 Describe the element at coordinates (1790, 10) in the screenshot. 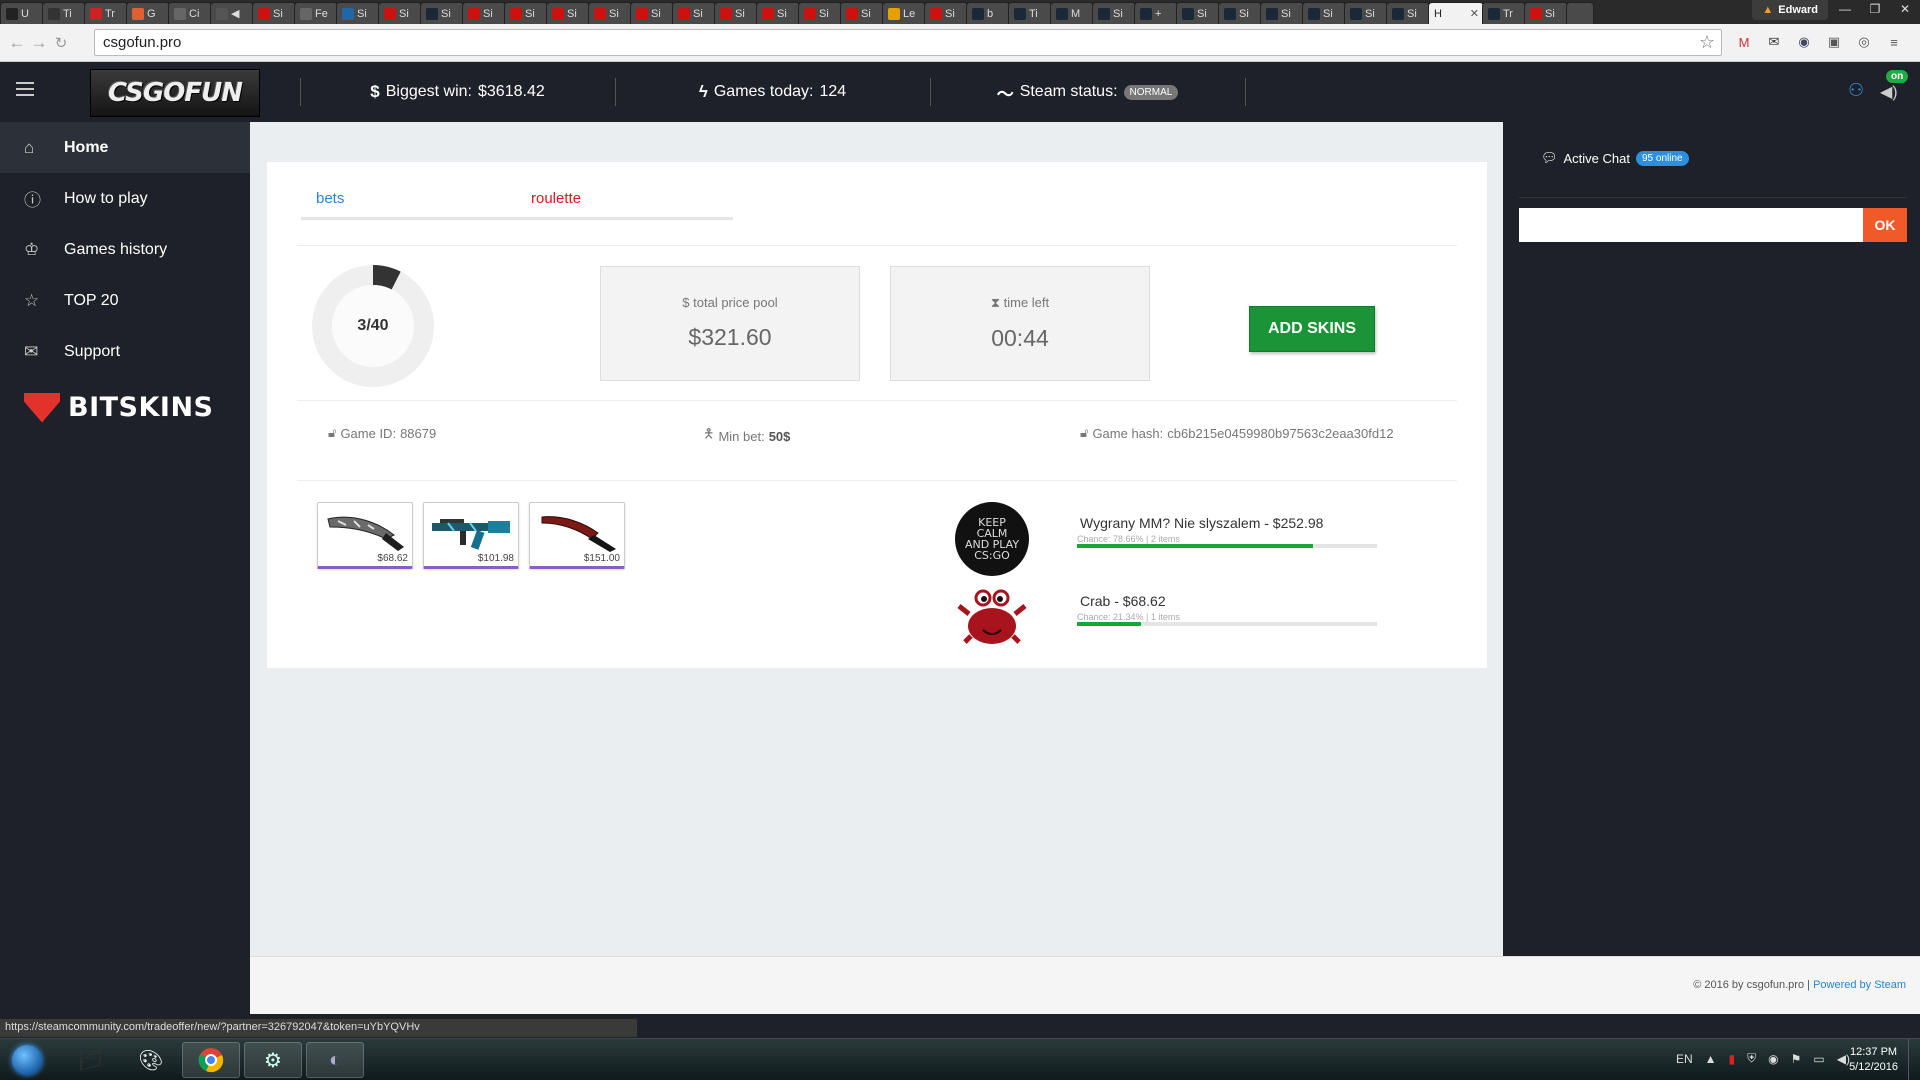

I see `browser-profile: ▲ Edward` at that location.